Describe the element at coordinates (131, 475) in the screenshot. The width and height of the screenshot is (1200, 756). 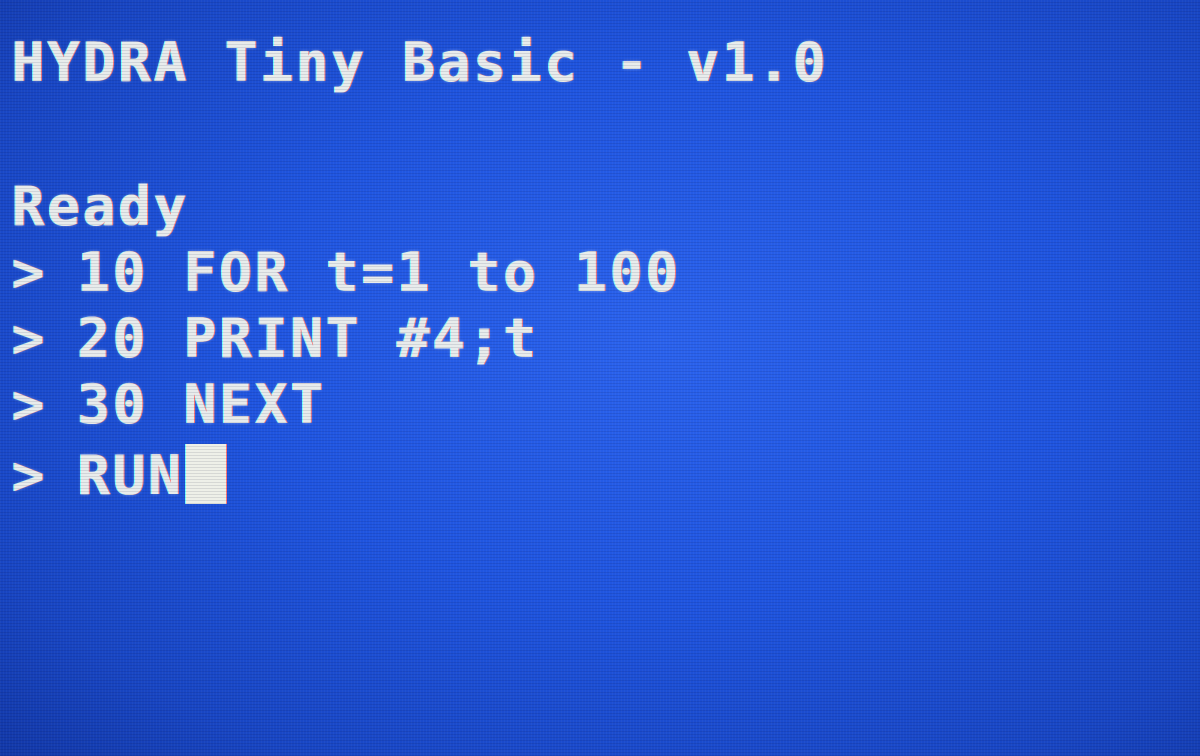
I see `command-input-text: RUN` at that location.